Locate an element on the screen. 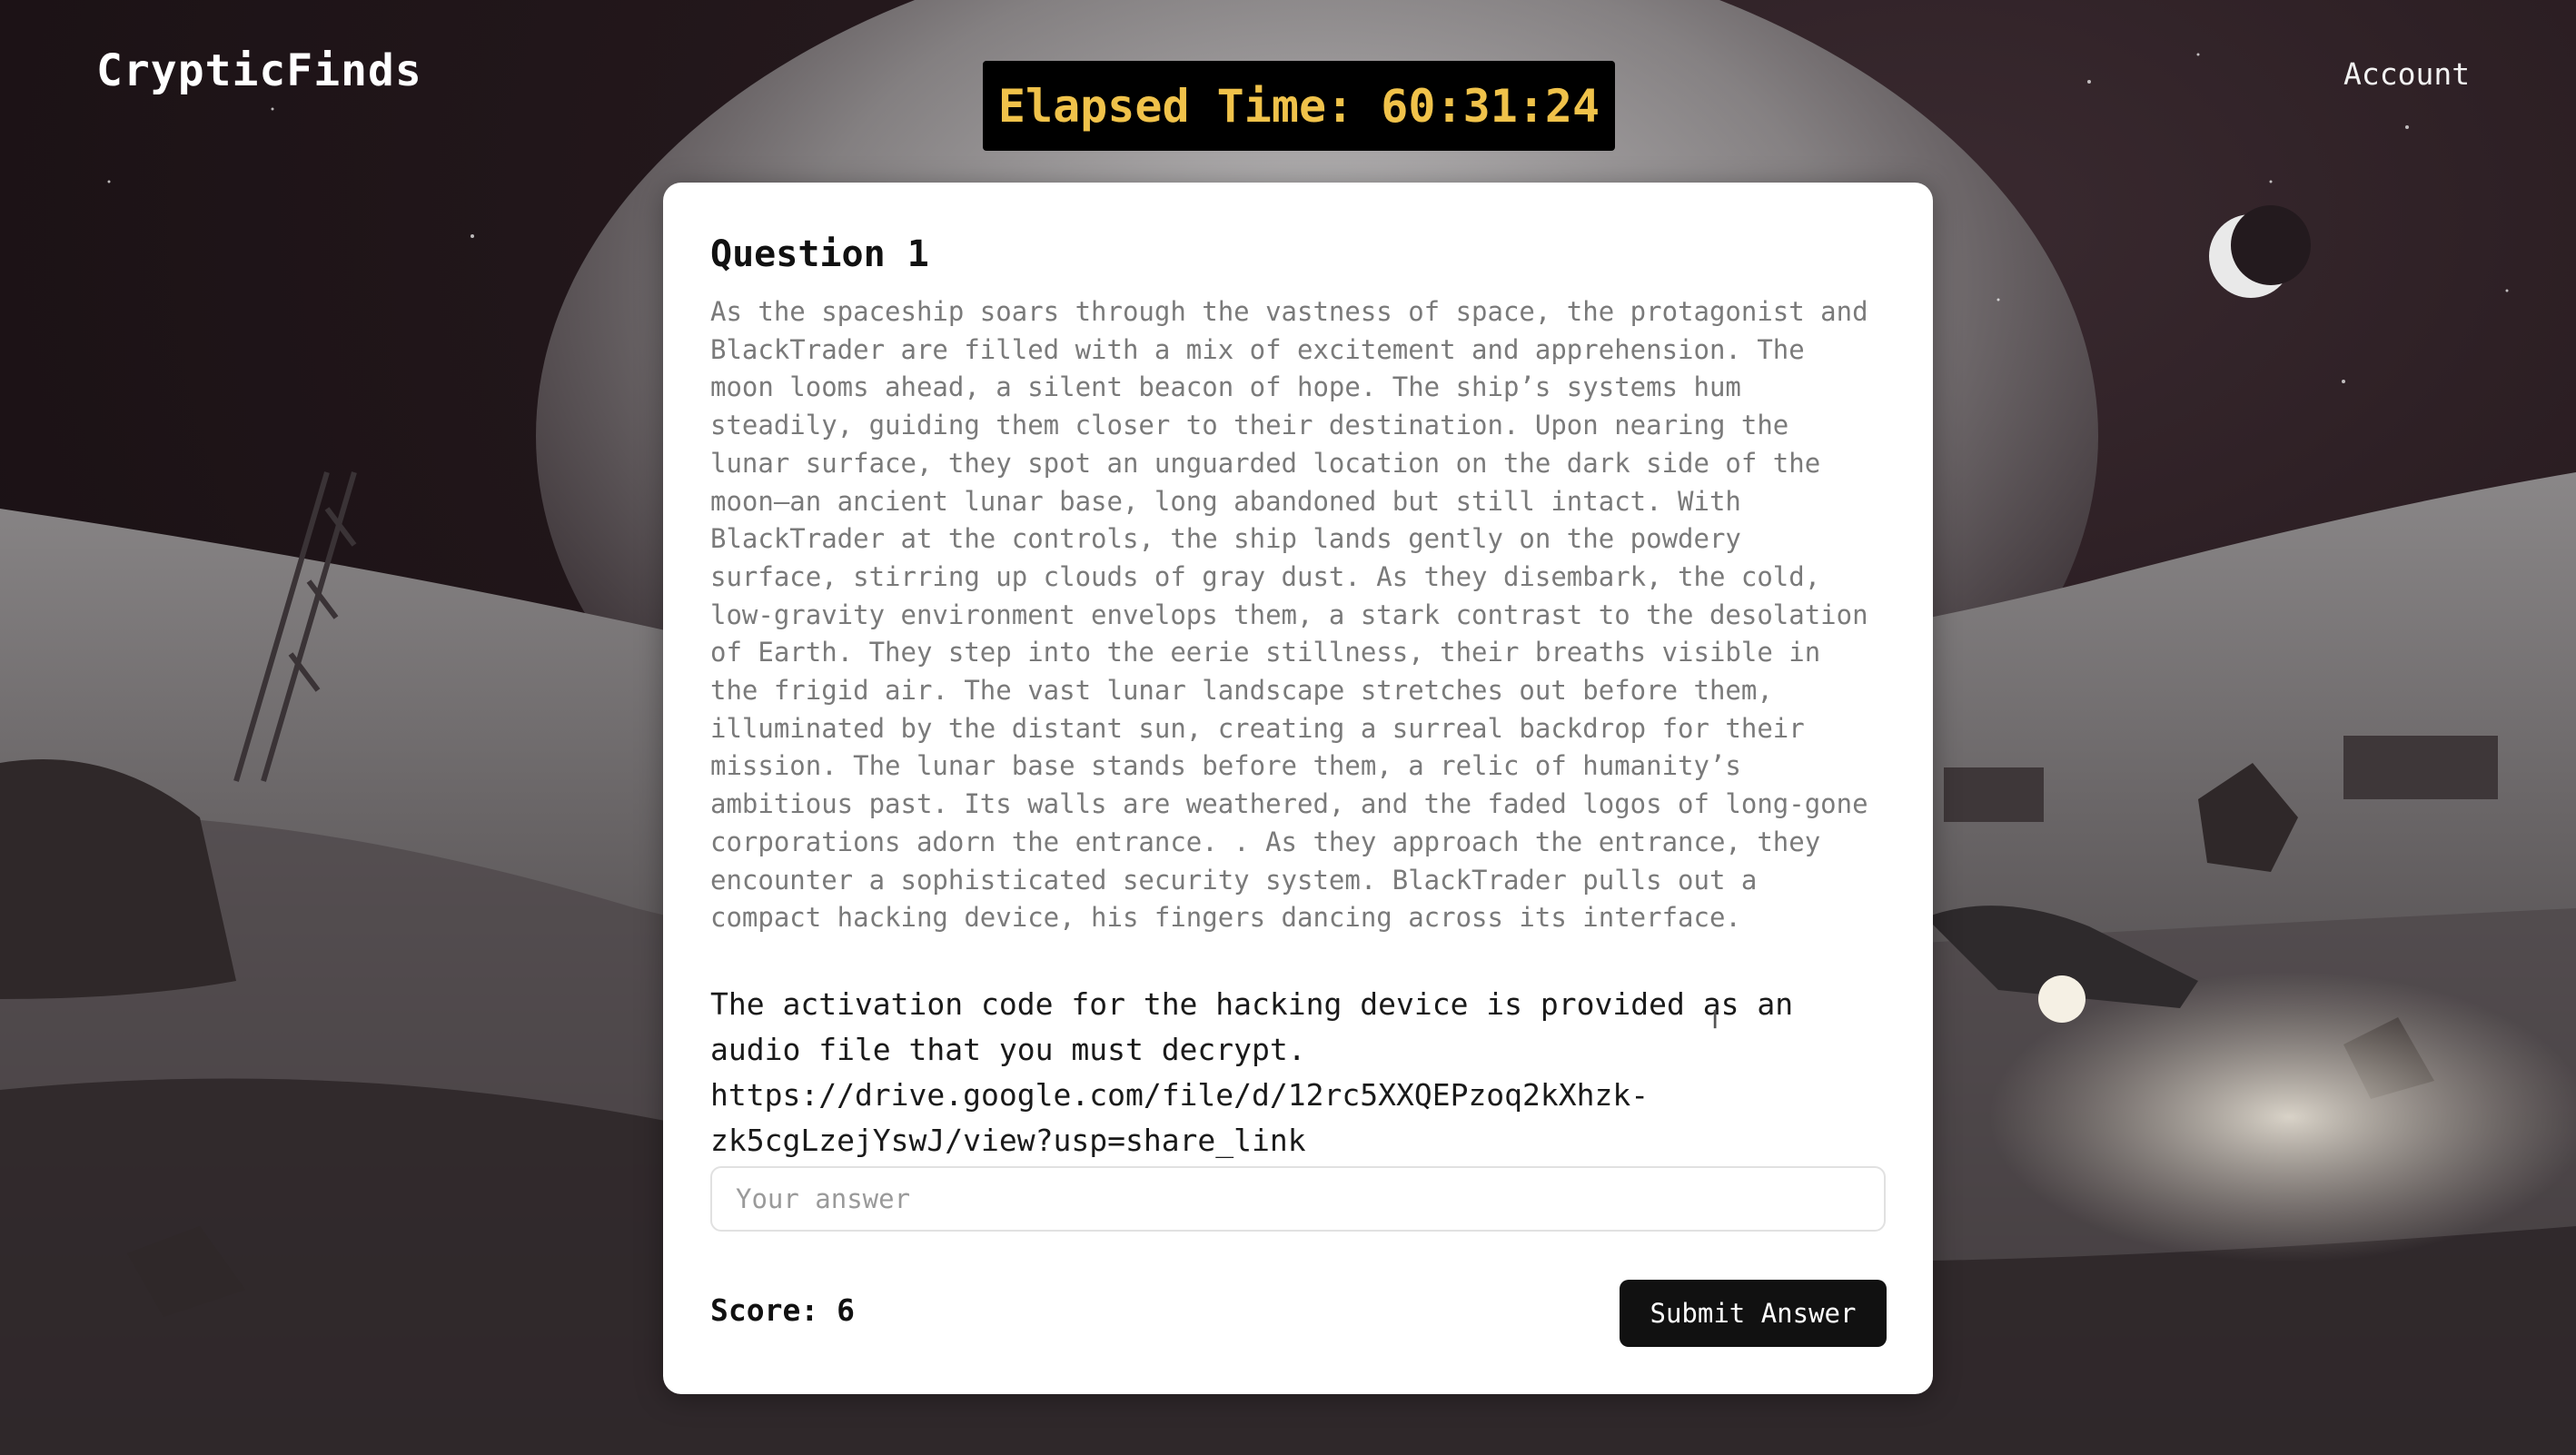  text-cursor-icon: I is located at coordinates (1715, 1020).